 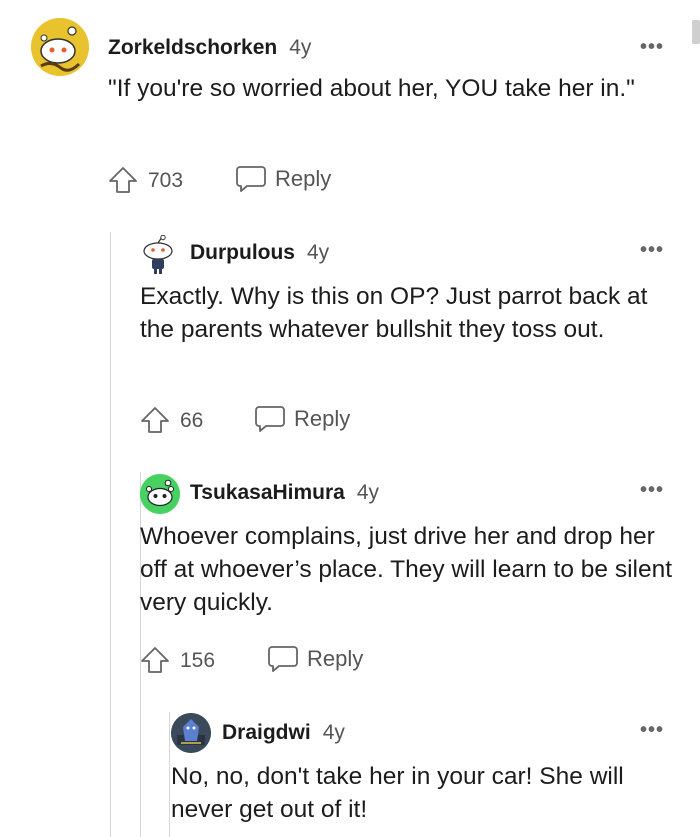 What do you see at coordinates (198, 660) in the screenshot?
I see `upvote-count: 156` at bounding box center [198, 660].